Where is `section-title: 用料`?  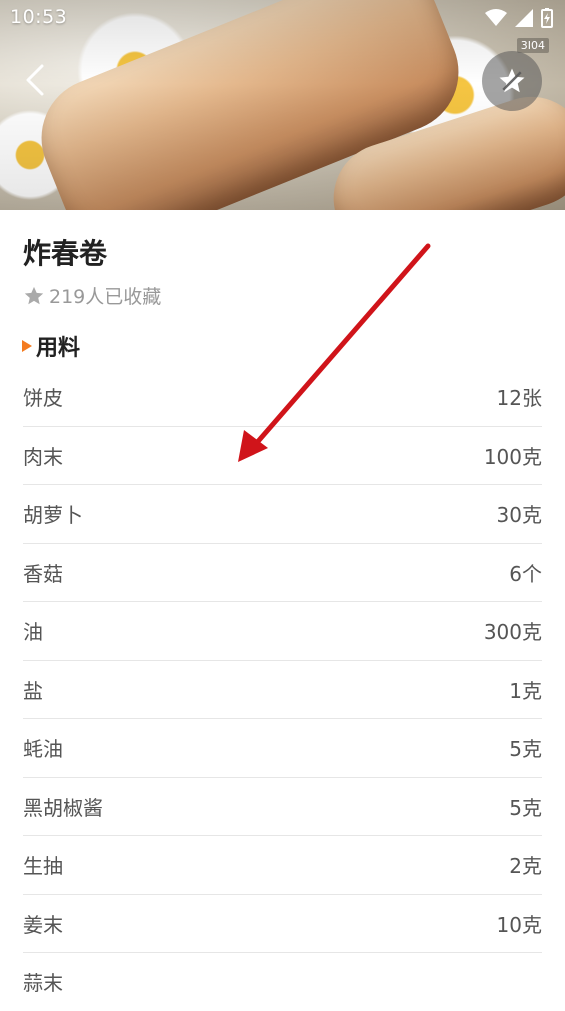 section-title: 用料 is located at coordinates (58, 348).